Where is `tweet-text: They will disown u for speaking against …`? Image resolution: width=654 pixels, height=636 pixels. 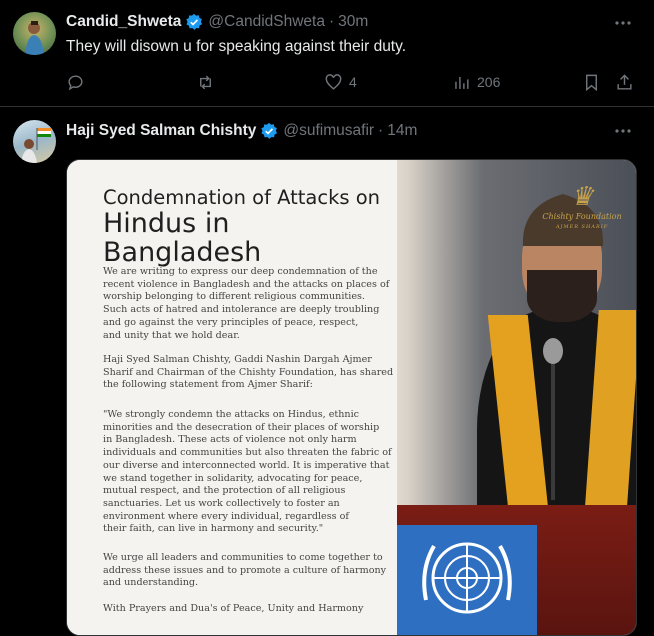
tweet-text: They will disown u for speaking against … is located at coordinates (236, 46).